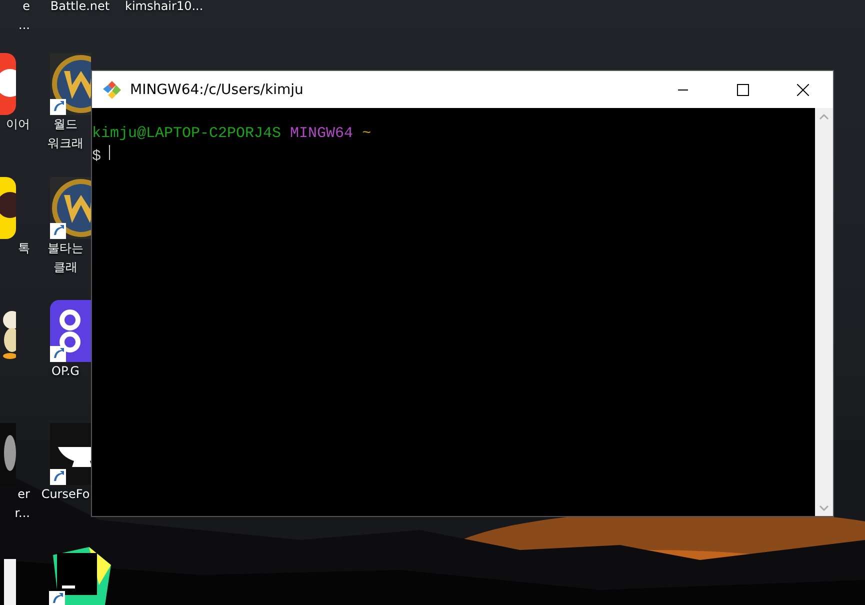 This screenshot has height=605, width=865. I want to click on icon-label: 톡, so click(24, 248).